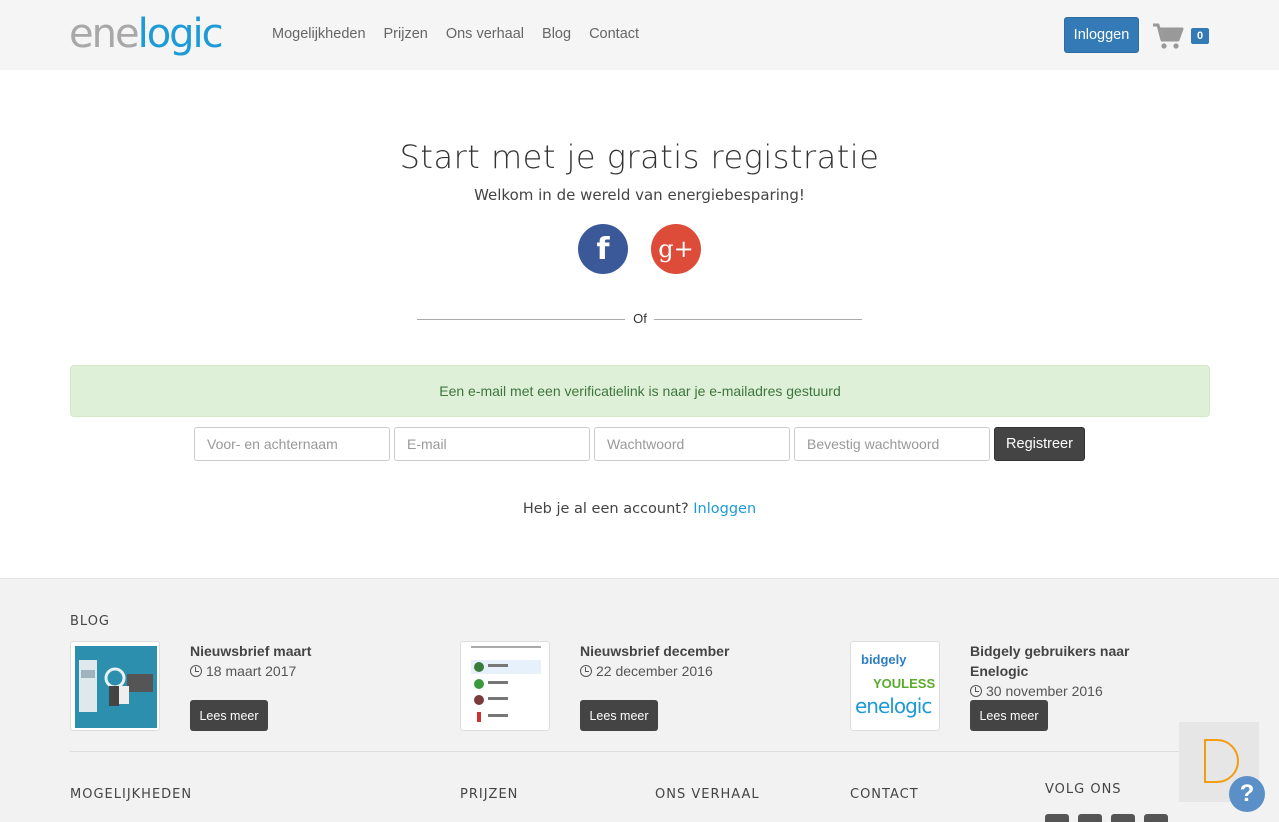  I want to click on google-plus-icon, so click(1123, 818).